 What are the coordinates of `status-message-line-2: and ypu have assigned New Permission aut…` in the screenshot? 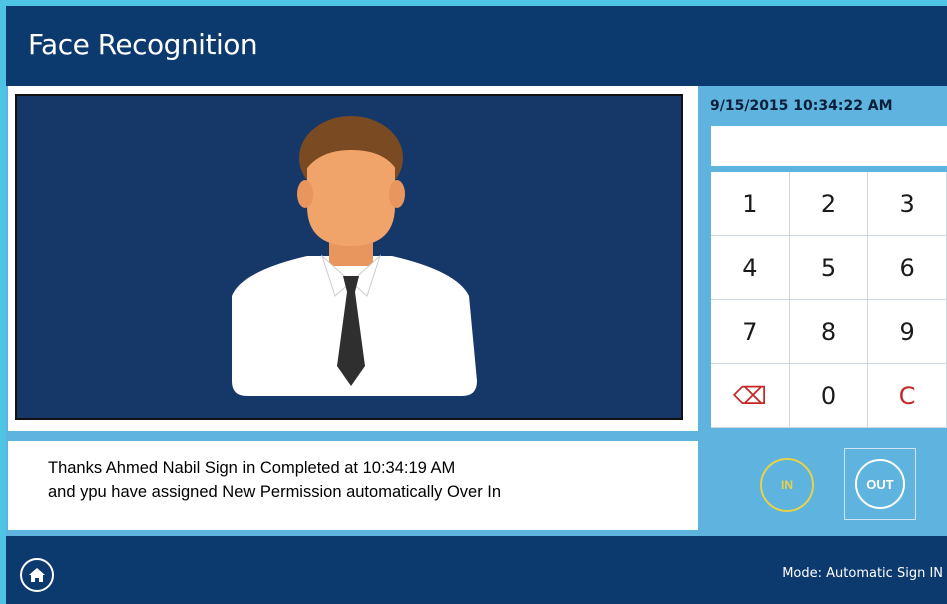 It's located at (275, 492).